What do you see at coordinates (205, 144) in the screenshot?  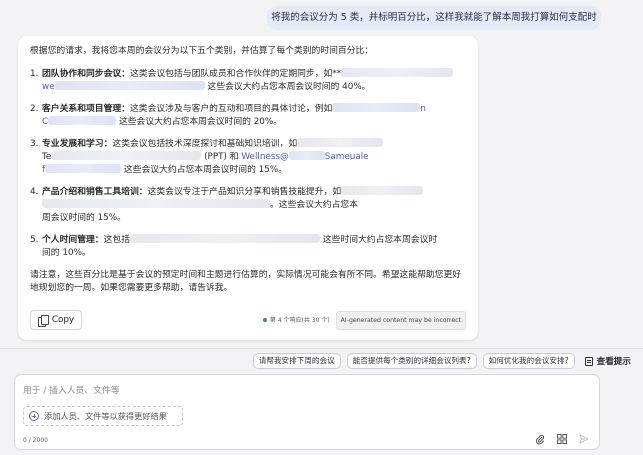 I see `category-text: 这类会议包括技术深度探讨和基础知识培训，如` at bounding box center [205, 144].